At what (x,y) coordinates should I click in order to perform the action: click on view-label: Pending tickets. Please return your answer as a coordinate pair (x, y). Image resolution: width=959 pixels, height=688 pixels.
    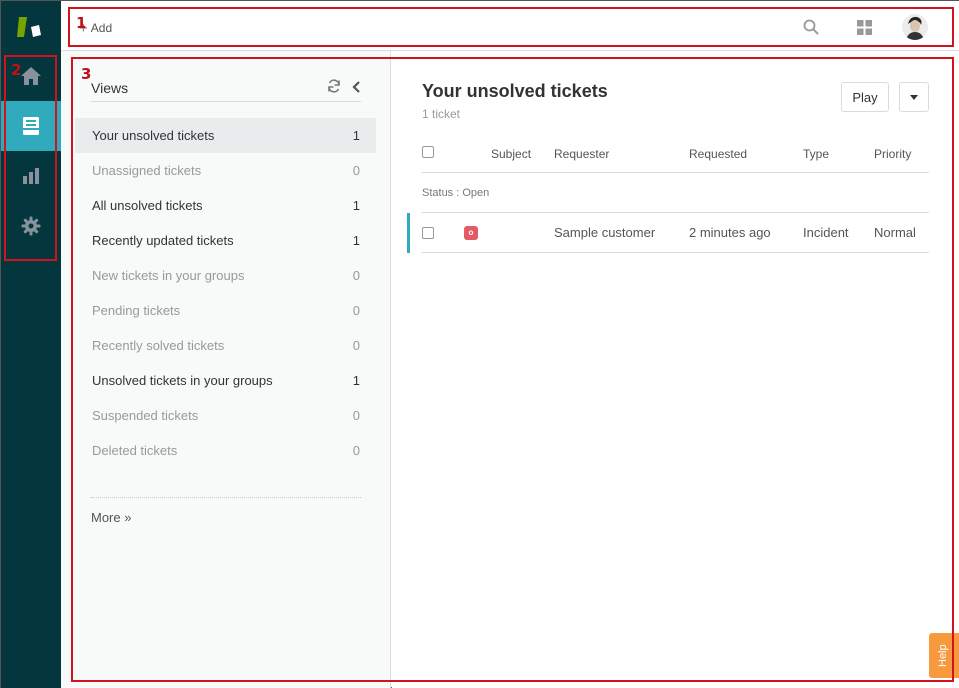
    Looking at the image, I should click on (136, 310).